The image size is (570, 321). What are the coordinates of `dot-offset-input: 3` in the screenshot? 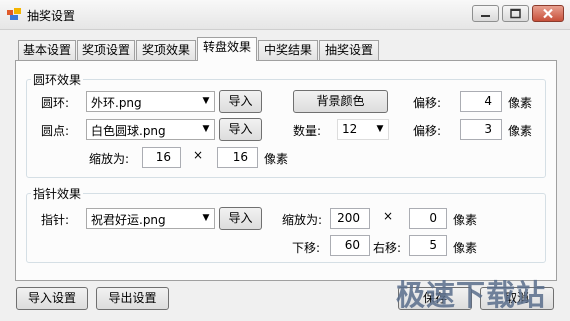 It's located at (481, 129).